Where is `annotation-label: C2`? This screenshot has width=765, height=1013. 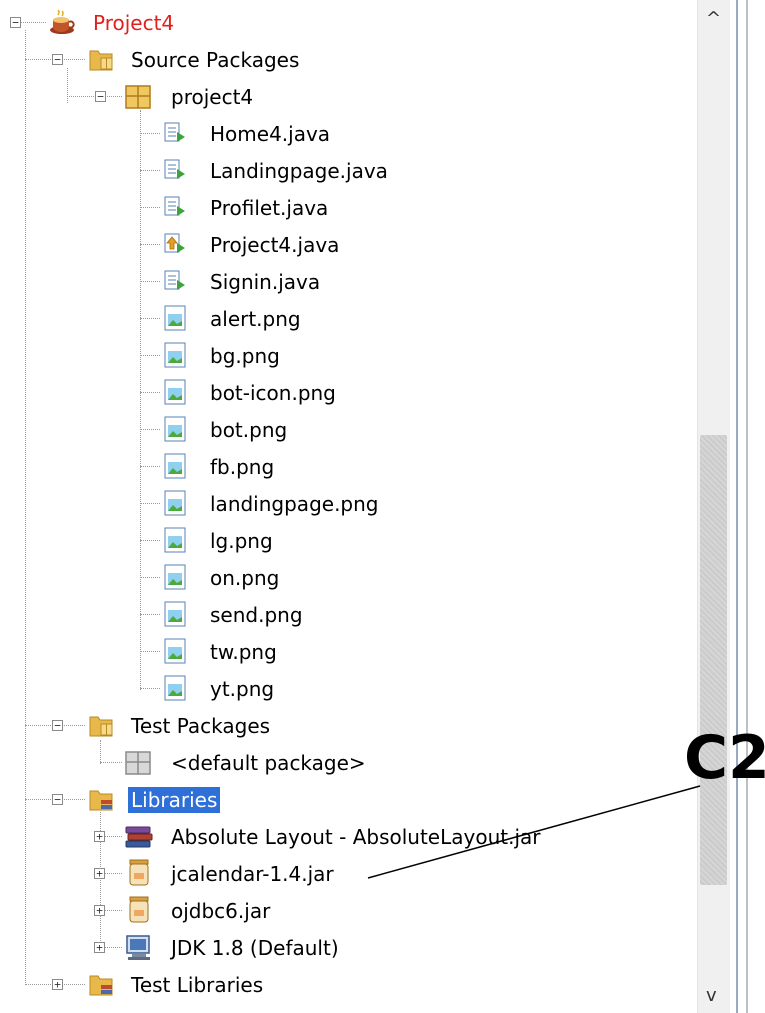
annotation-label: C2 is located at coordinates (724, 758).